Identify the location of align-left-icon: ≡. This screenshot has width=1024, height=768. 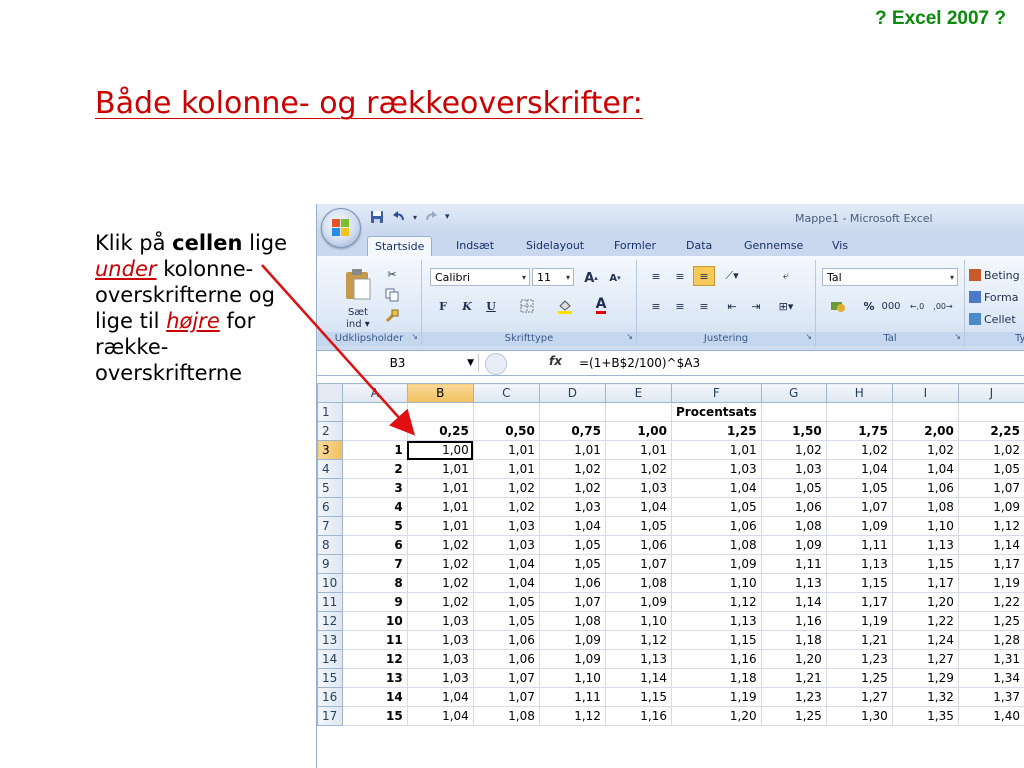
(656, 306).